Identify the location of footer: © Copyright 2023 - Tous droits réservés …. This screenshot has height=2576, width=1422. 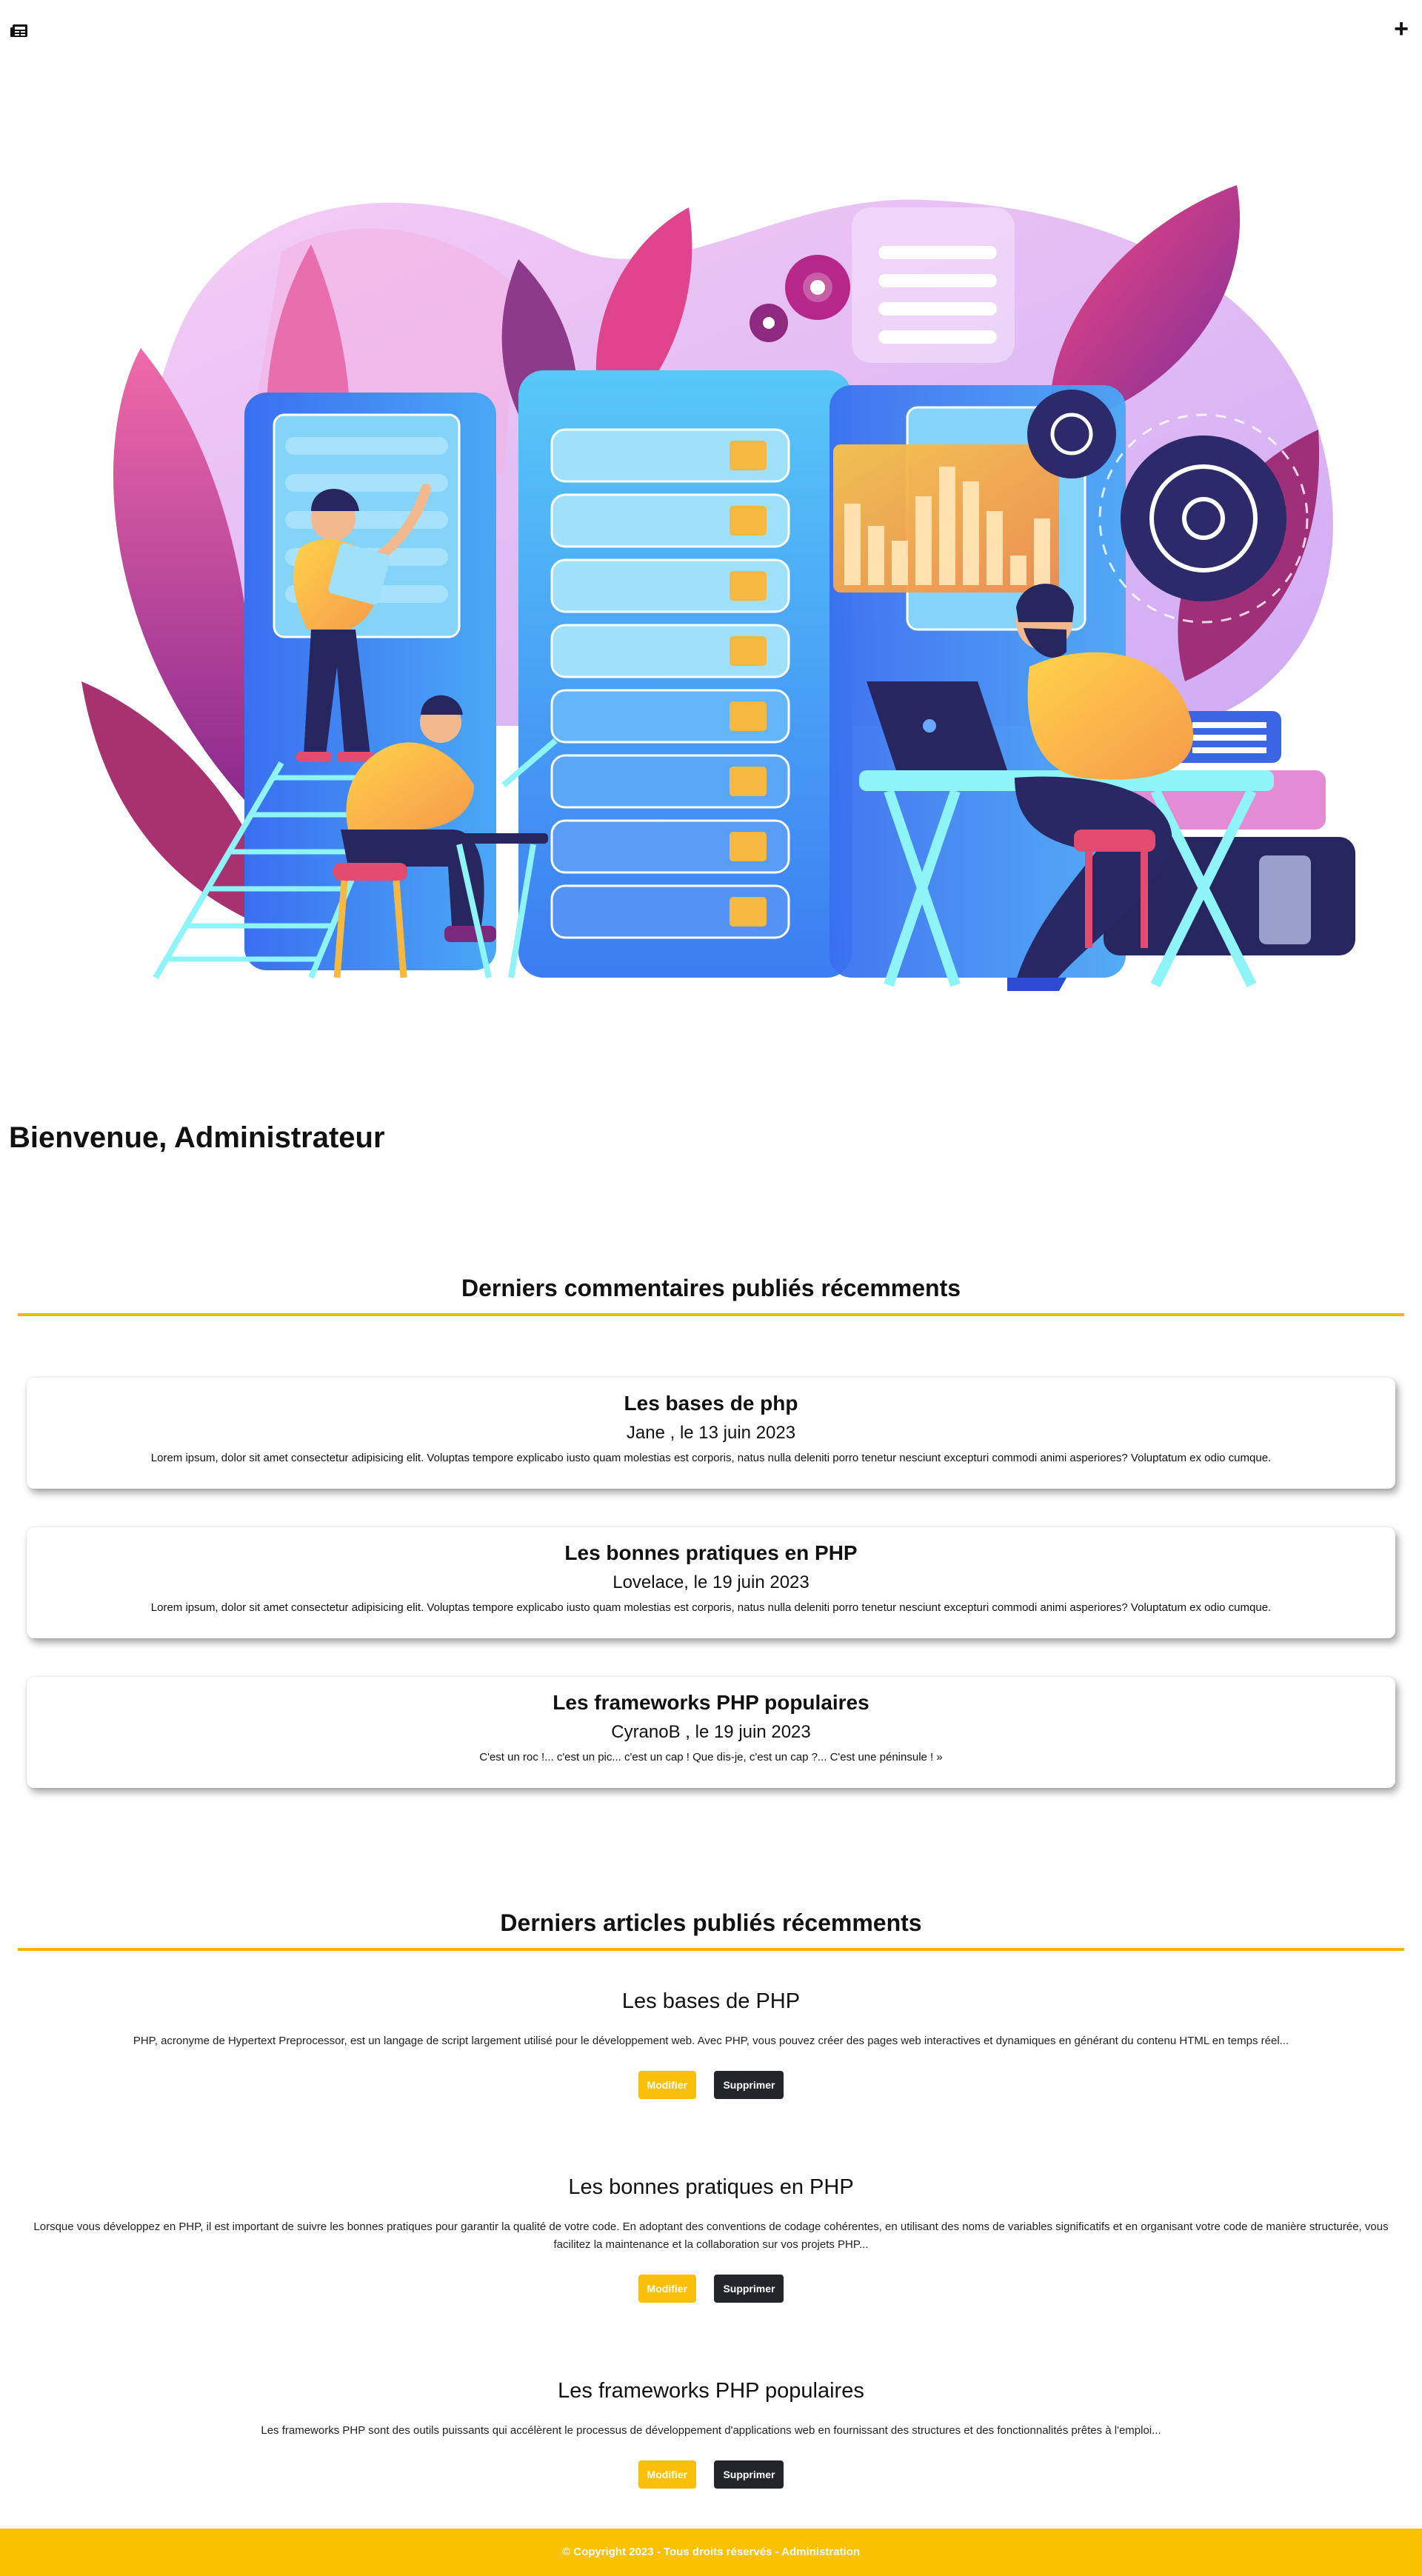
(711, 2552).